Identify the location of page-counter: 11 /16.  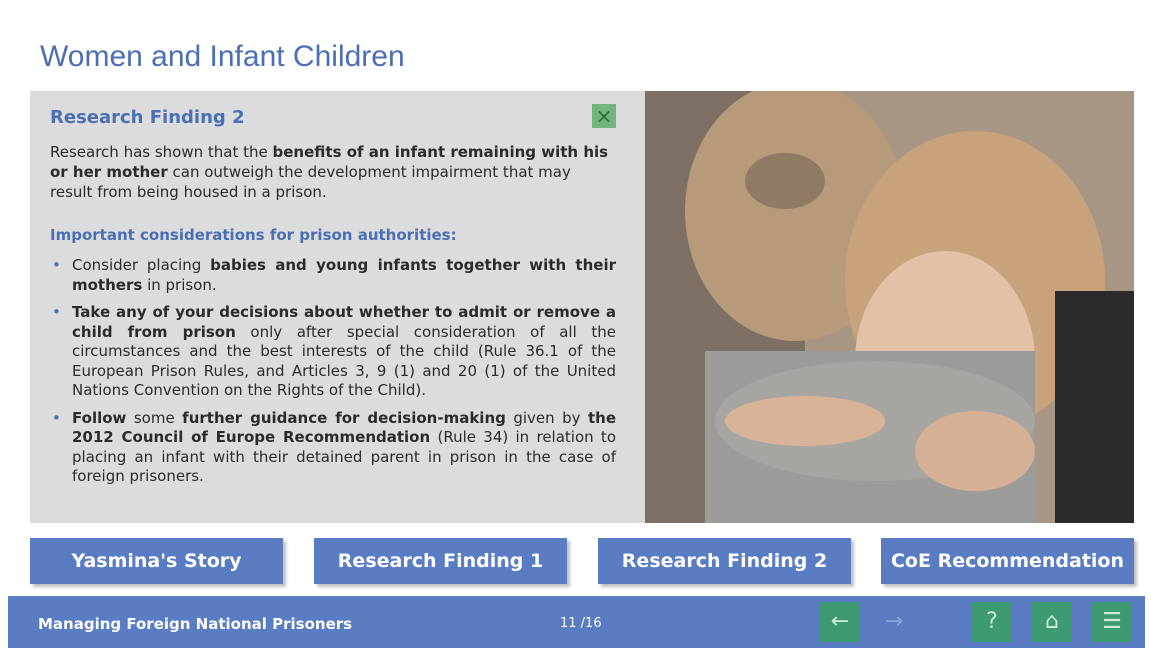
(581, 623).